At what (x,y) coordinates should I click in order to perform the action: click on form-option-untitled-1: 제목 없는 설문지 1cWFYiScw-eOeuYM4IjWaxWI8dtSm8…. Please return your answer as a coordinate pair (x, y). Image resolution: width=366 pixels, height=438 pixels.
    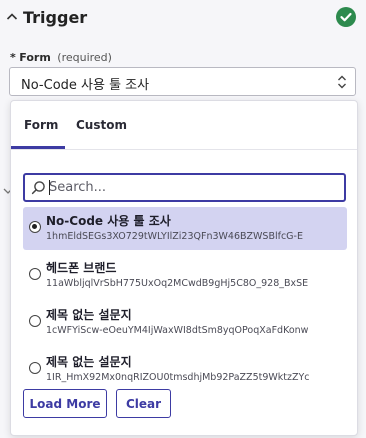
    Looking at the image, I should click on (185, 322).